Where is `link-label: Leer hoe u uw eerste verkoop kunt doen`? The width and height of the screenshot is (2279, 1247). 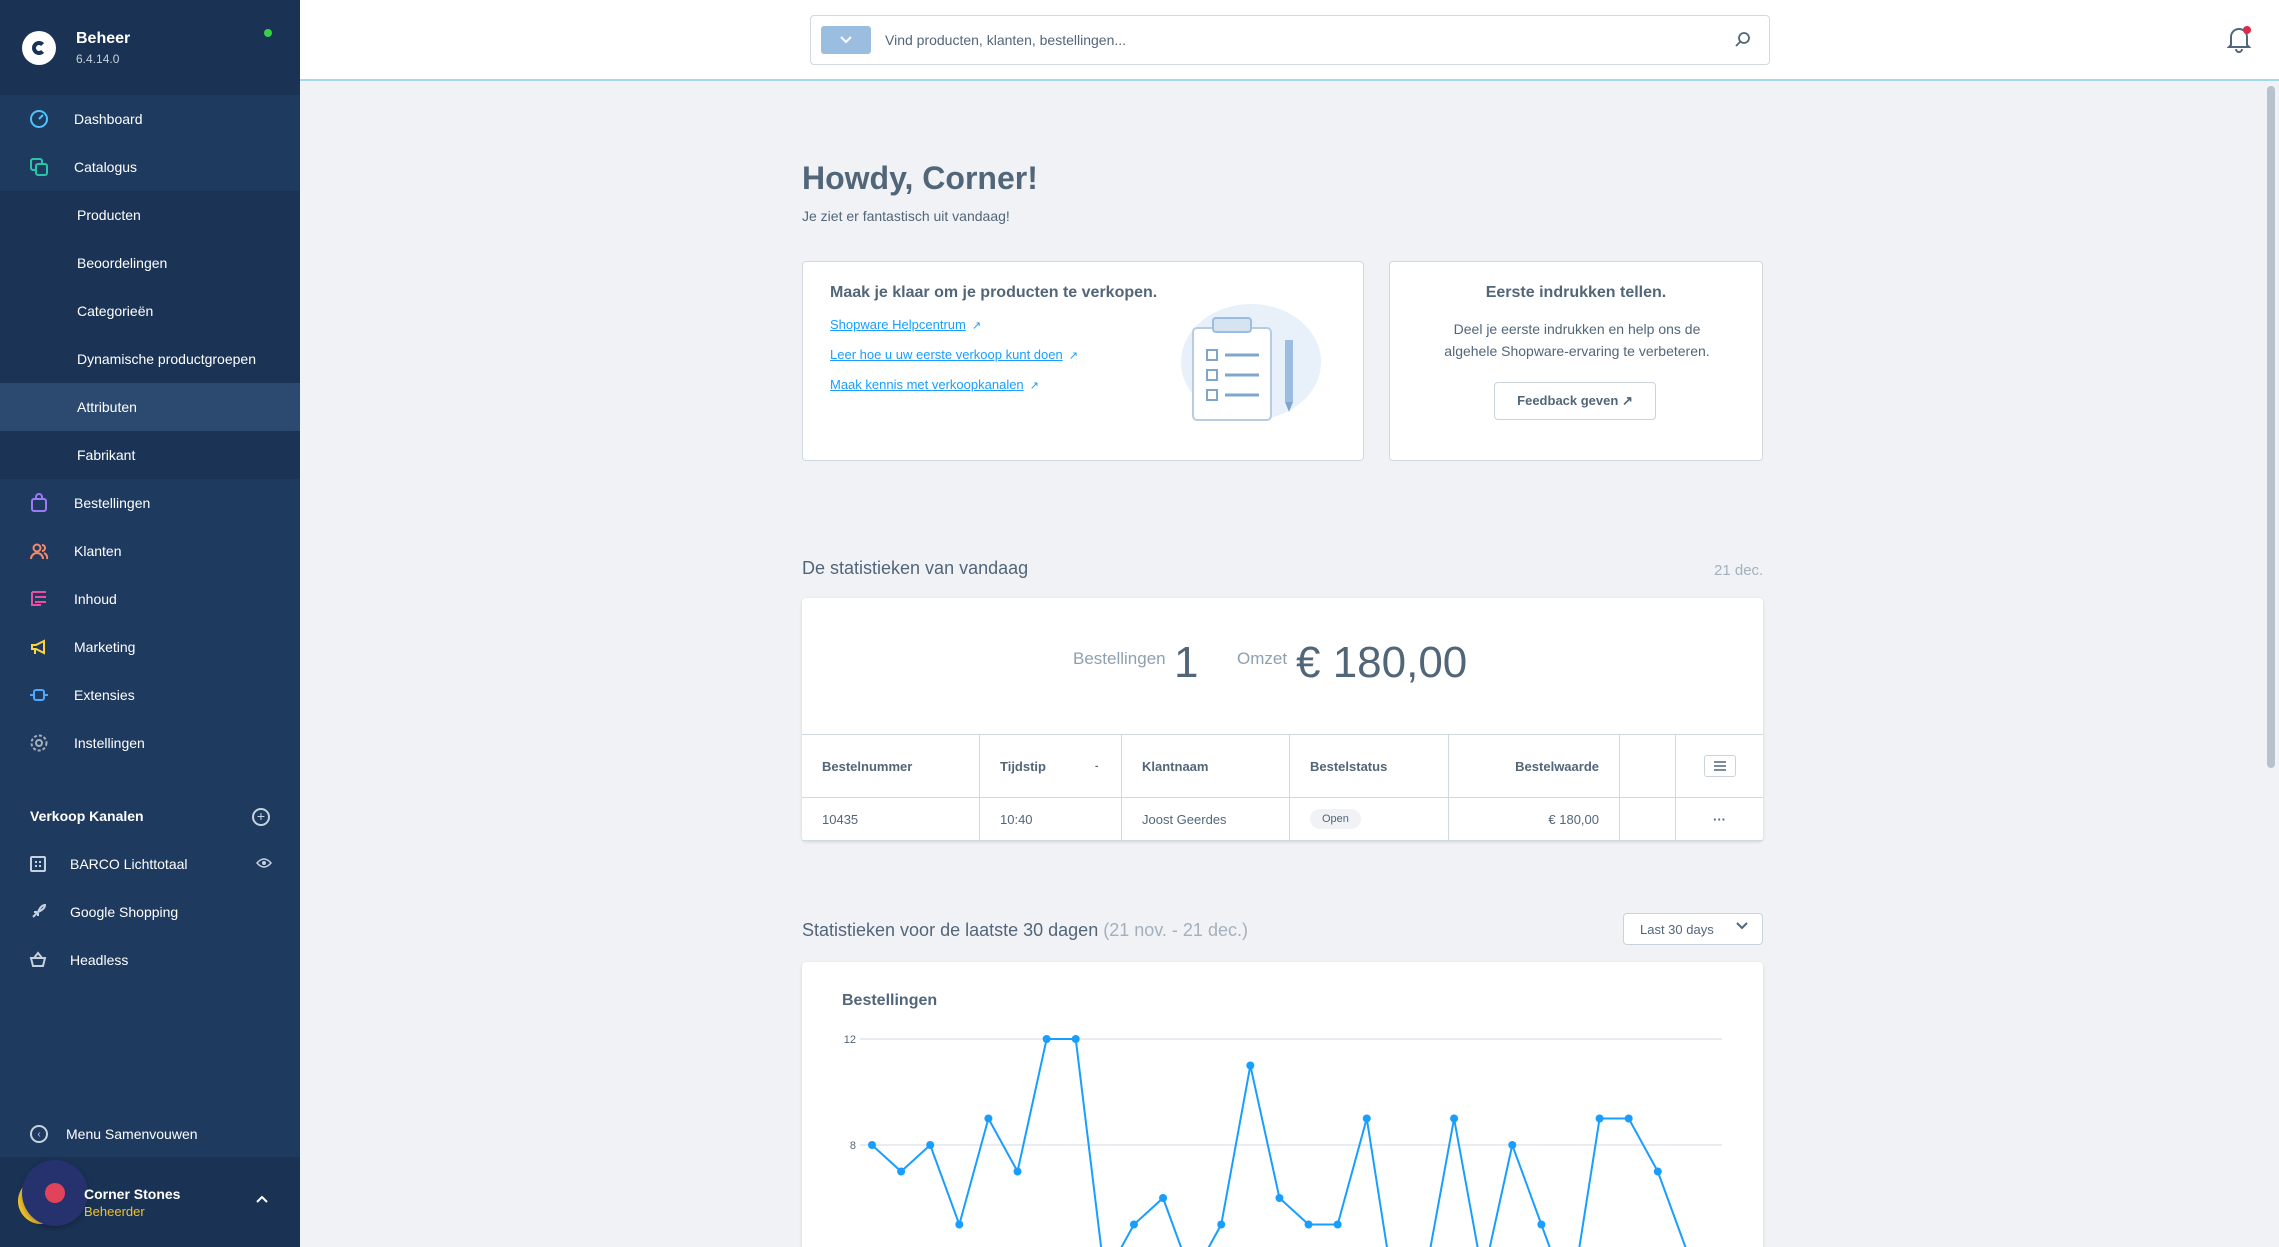 link-label: Leer hoe u uw eerste verkoop kunt doen is located at coordinates (946, 354).